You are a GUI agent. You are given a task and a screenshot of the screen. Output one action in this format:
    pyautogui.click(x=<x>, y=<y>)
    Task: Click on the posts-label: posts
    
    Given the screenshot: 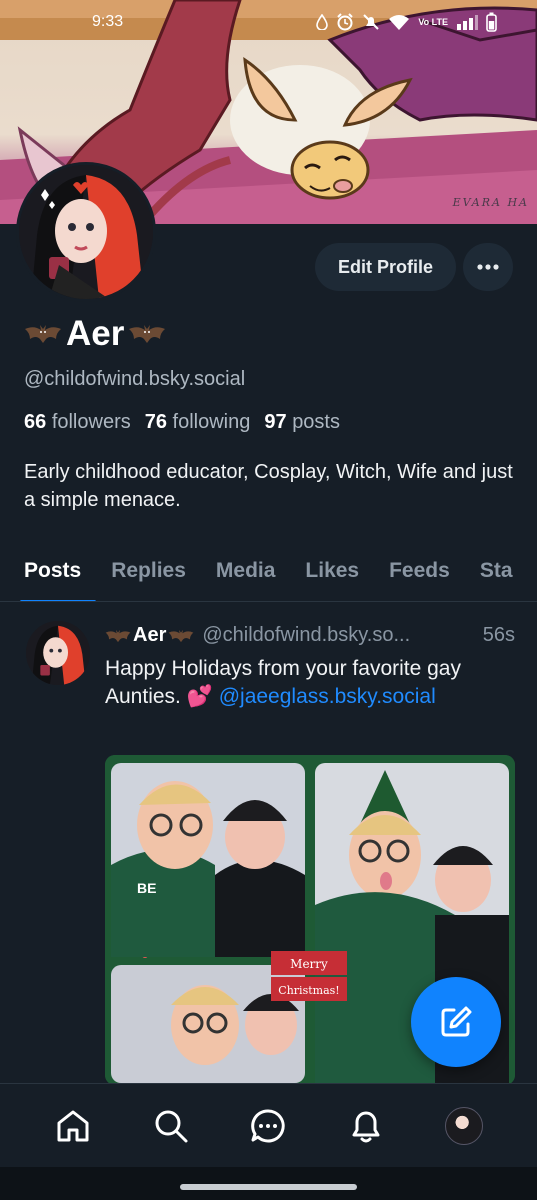 What is the action you would take?
    pyautogui.click(x=316, y=422)
    